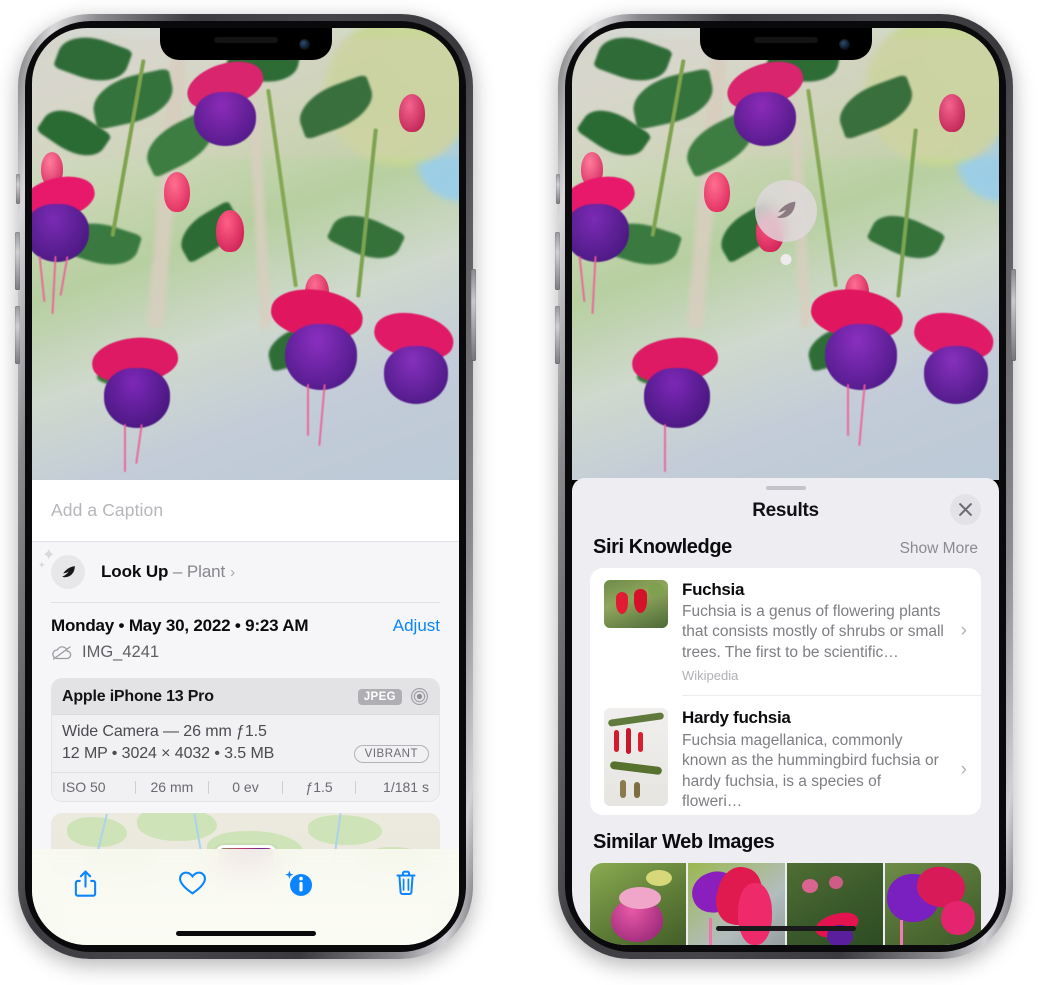 This screenshot has height=985, width=1055. Describe the element at coordinates (245, 572) in the screenshot. I see `look-up-row: ✦ ✦ Look Up – Plant ›` at that location.